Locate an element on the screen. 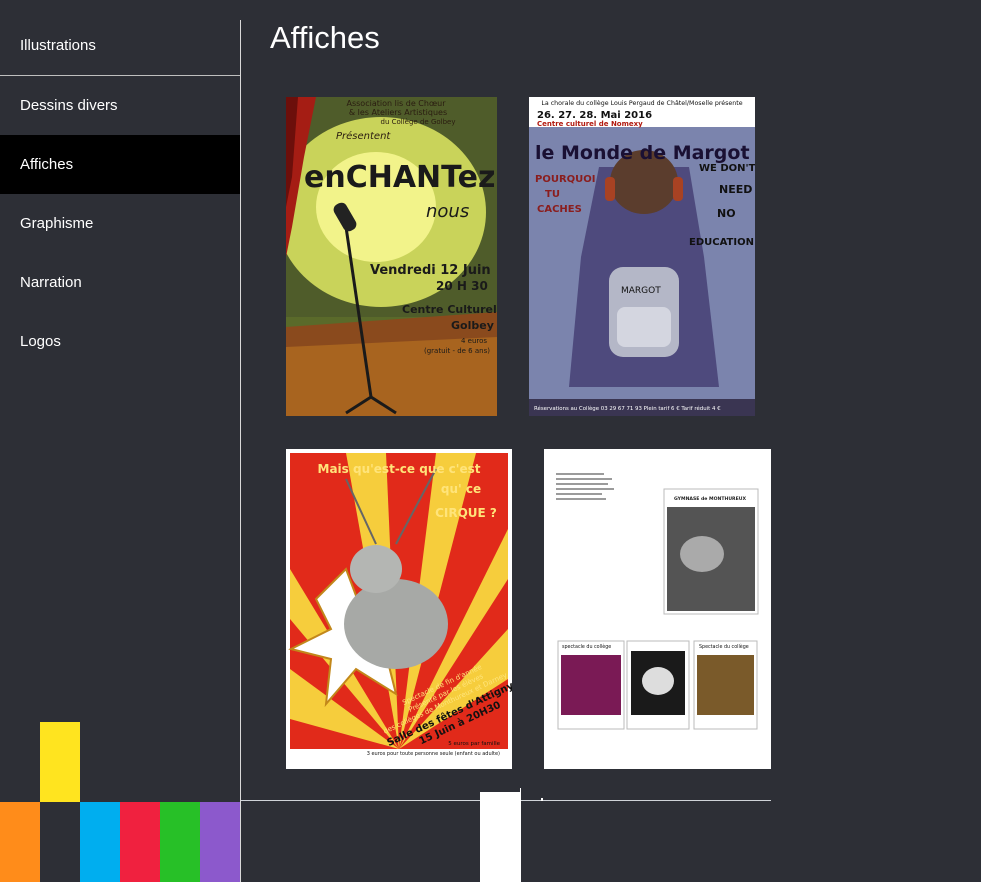 The width and height of the screenshot is (981, 882). sidebar-divider is located at coordinates (240, 451).